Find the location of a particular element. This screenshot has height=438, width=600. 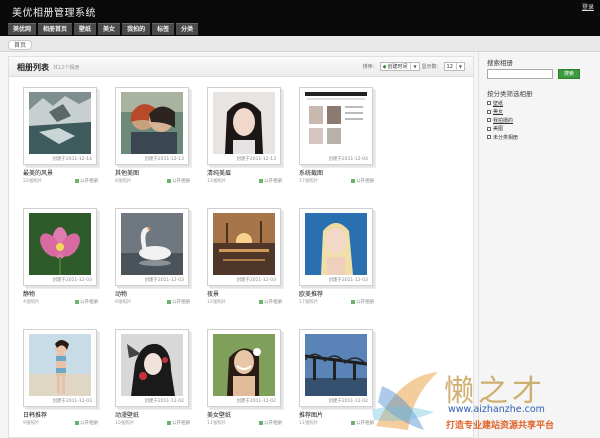

watermark-url: www.aizhanzhe.com is located at coordinates (496, 409).